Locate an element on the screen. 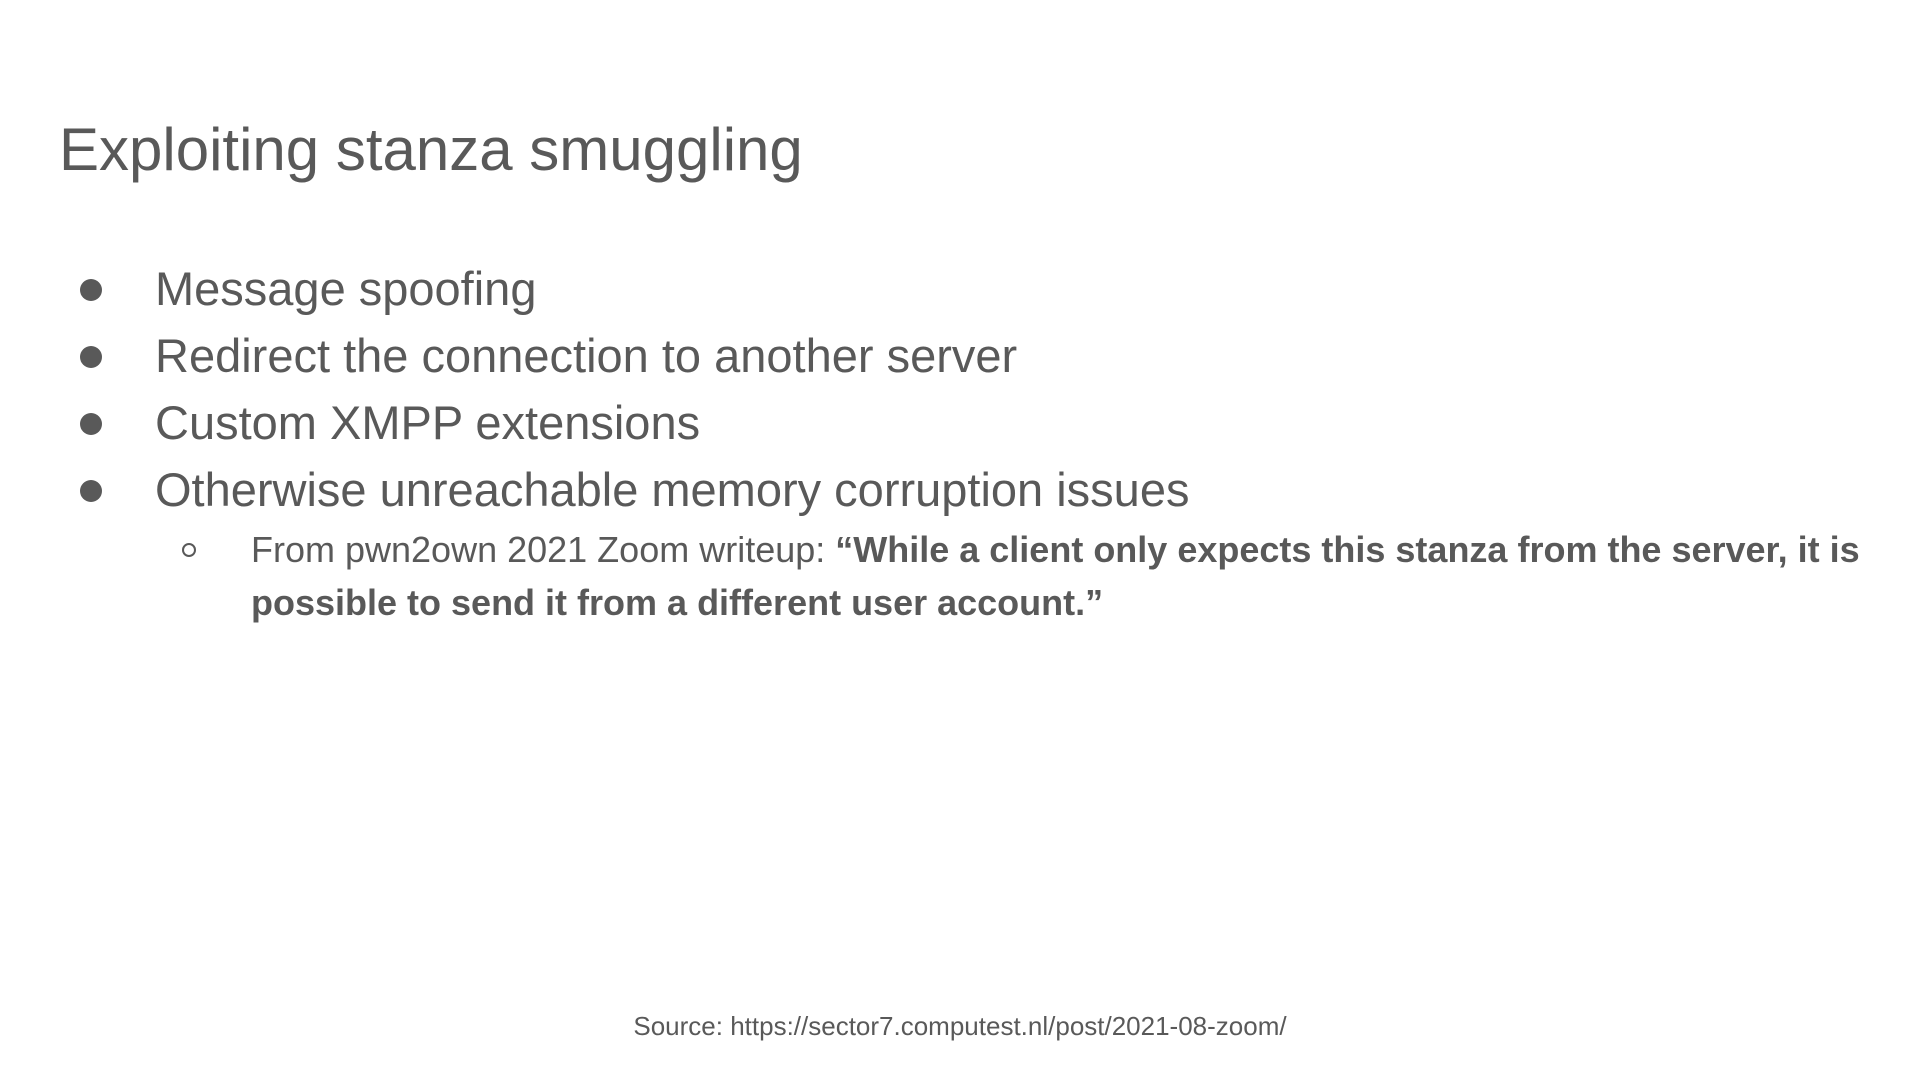 The image size is (1920, 1080). sub-bullet-prefix: From pwn2own 2021 Zoom writeup: is located at coordinates (543, 549).